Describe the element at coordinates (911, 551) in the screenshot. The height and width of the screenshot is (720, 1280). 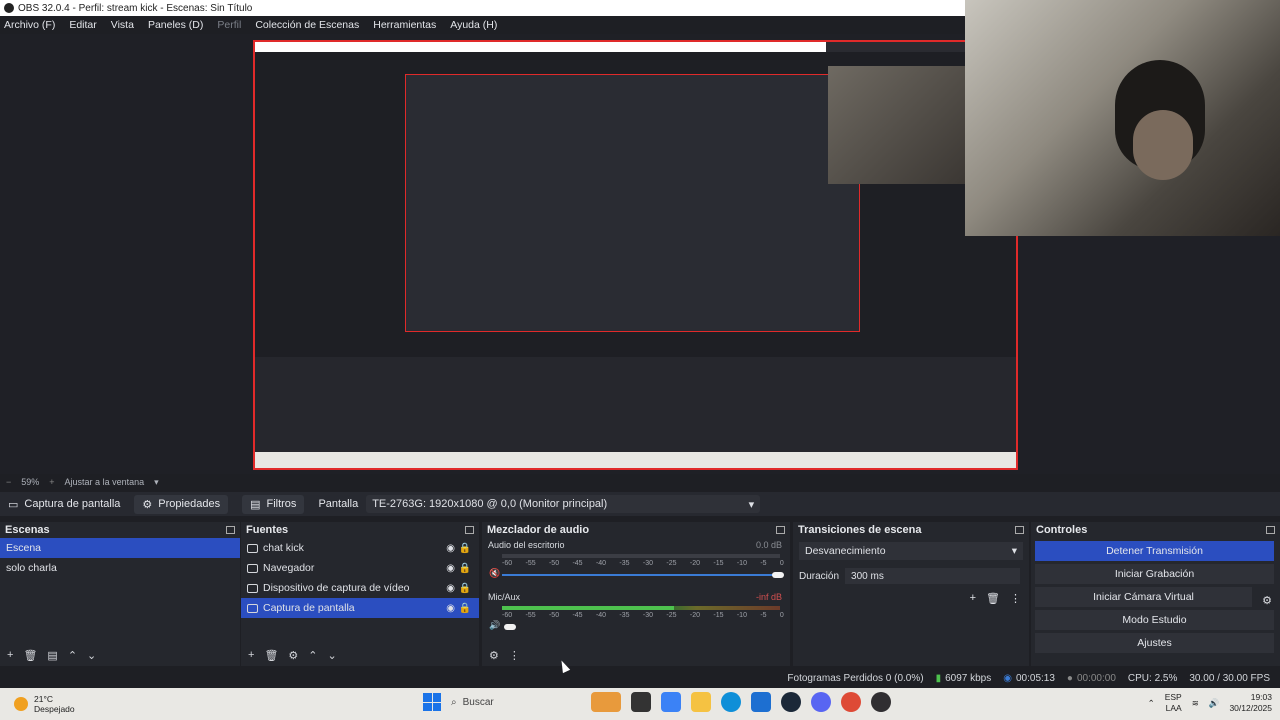
I see `transition-select: Desvanecimiento ▾` at that location.